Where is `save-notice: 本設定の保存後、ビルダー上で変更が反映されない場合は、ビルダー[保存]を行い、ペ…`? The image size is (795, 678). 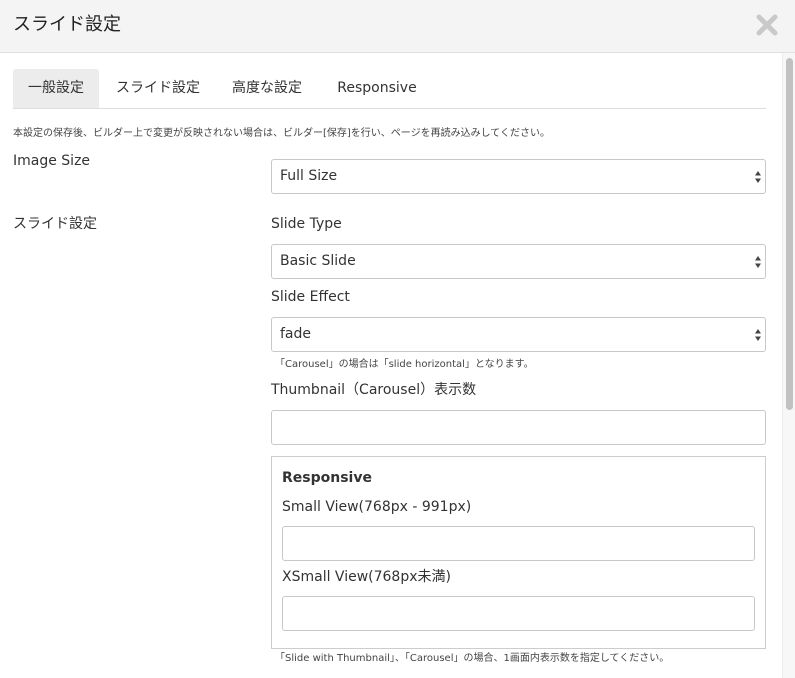 save-notice: 本設定の保存後、ビルダー上で変更が反映されない場合は、ビルダー[保存]を行い、ペ… is located at coordinates (282, 133).